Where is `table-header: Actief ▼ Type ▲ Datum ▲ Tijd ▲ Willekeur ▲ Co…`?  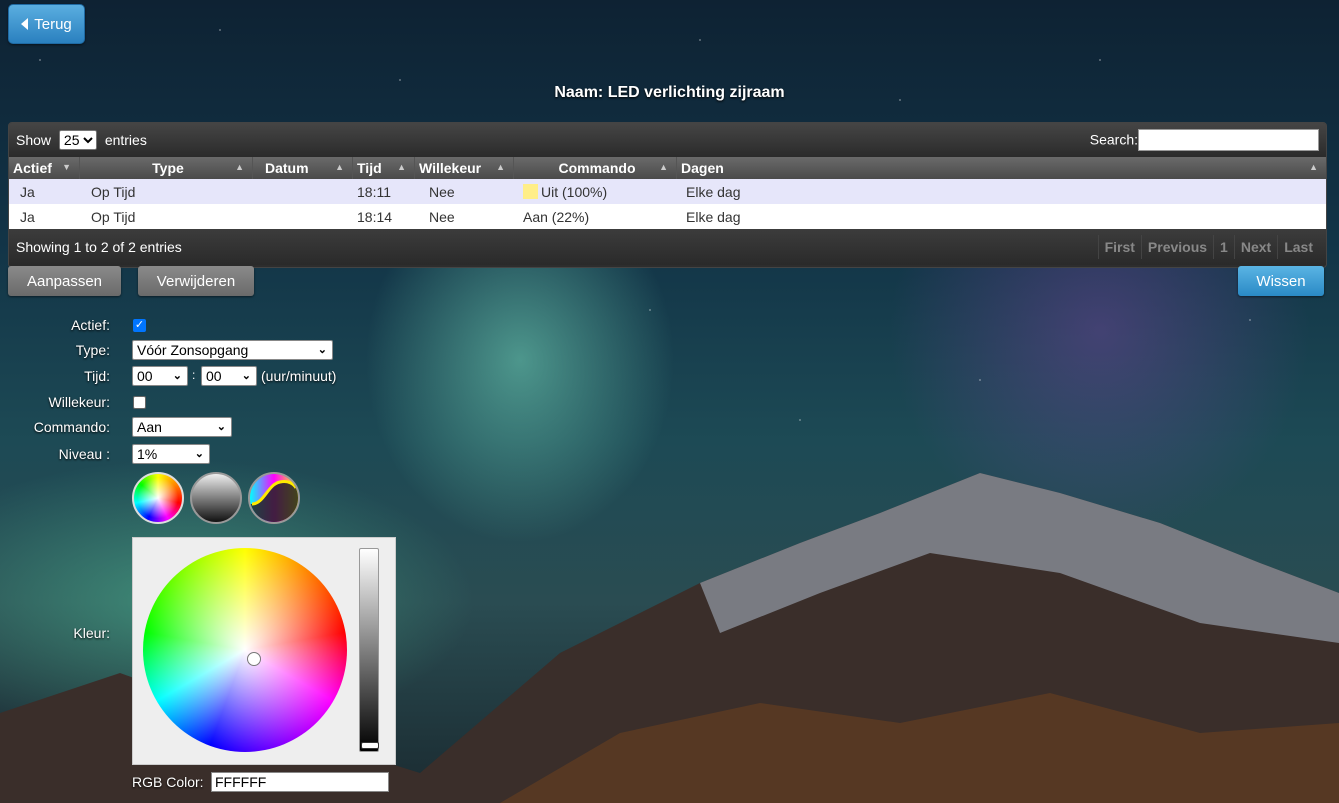 table-header: Actief ▼ Type ▲ Datum ▲ Tijd ▲ Willekeur ▲ Co… is located at coordinates (667, 168).